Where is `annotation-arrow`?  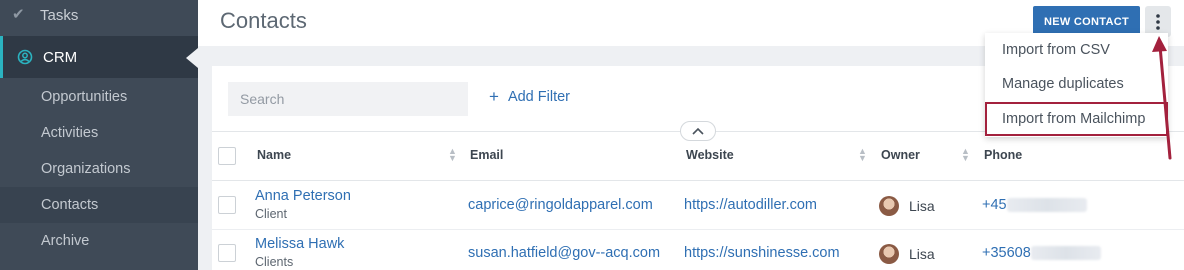
annotation-arrow is located at coordinates (1162, 98).